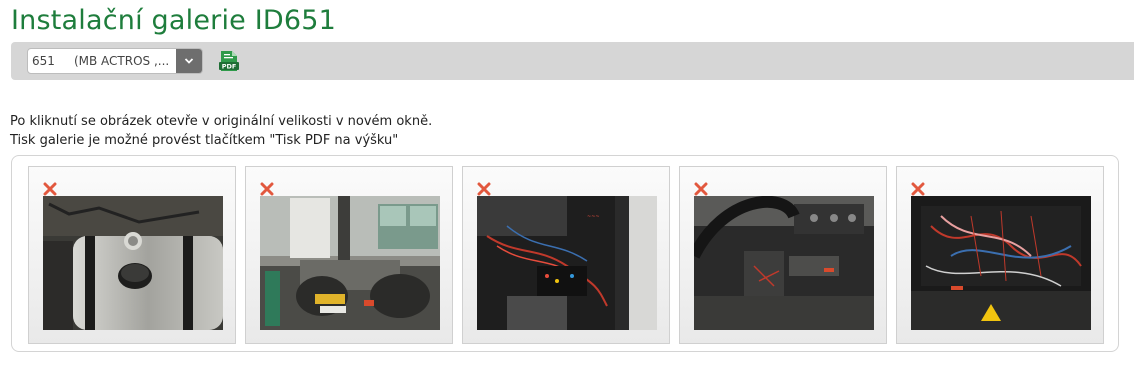 The width and height of the screenshot is (1134, 370). What do you see at coordinates (572, 61) in the screenshot?
I see `toolbar: 651 (MB ACTROS ,... PDF` at bounding box center [572, 61].